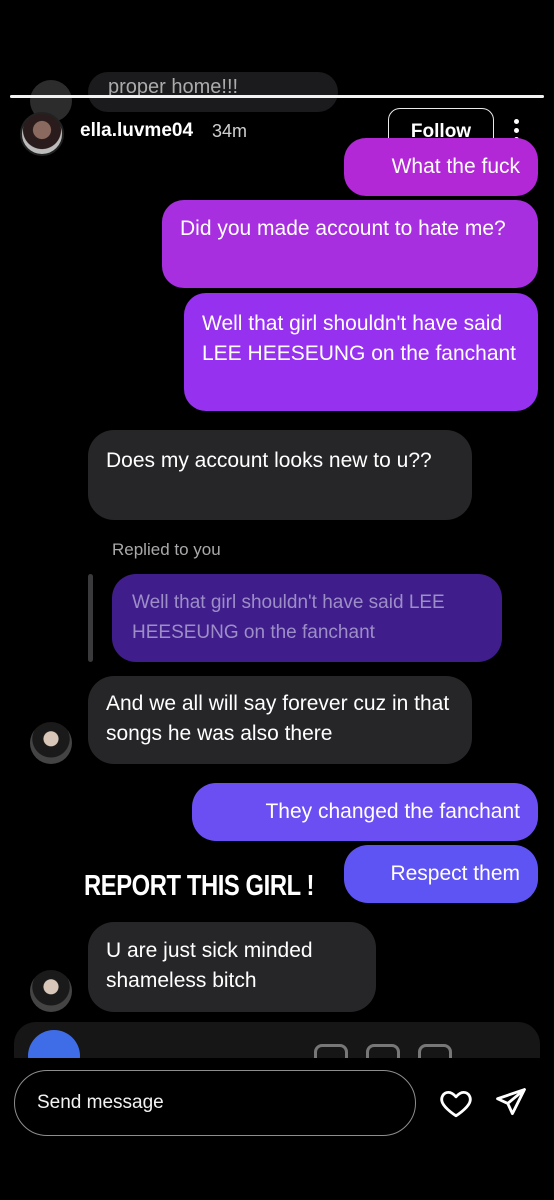 The image size is (554, 1200). I want to click on ghost-composer, so click(277, 1042).